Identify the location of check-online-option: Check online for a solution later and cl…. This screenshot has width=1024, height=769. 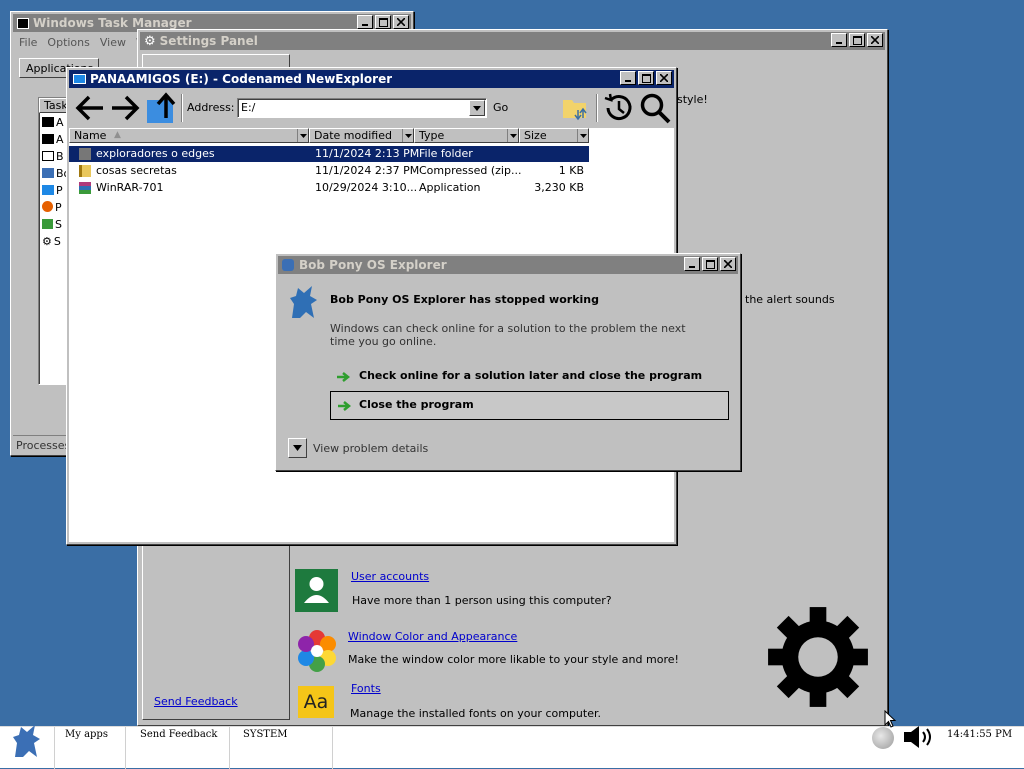
(529, 376).